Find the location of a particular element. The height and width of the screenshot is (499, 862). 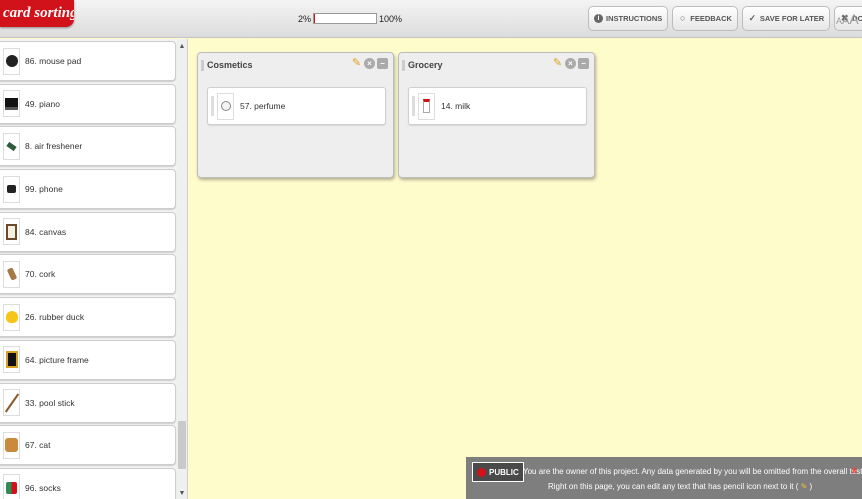

card-mouse-pad: 86. mouse pad is located at coordinates (88, 61).